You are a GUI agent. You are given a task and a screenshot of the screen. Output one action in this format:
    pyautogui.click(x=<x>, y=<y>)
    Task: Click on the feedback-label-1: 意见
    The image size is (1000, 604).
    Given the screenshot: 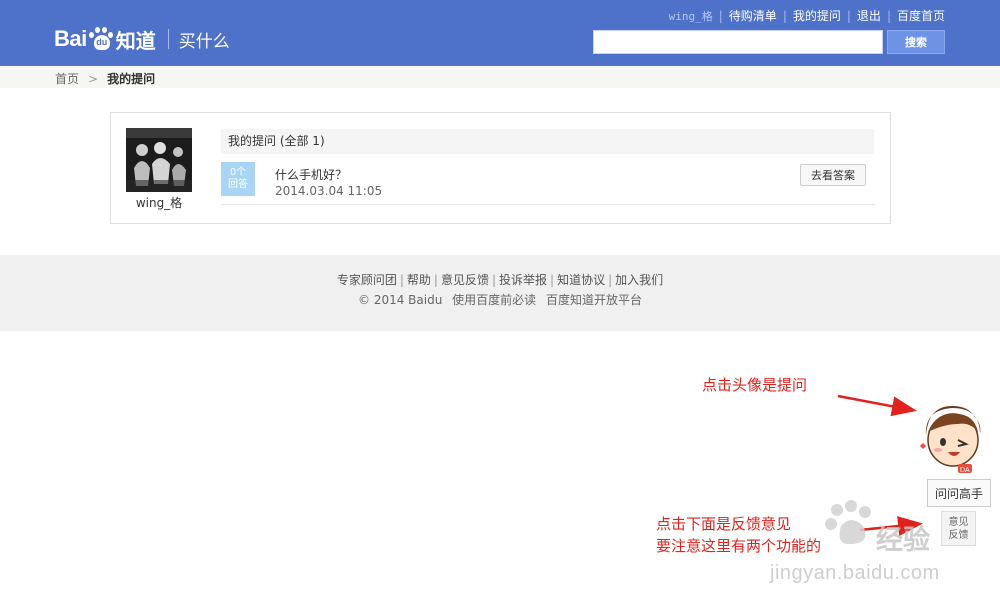 What is the action you would take?
    pyautogui.click(x=958, y=522)
    